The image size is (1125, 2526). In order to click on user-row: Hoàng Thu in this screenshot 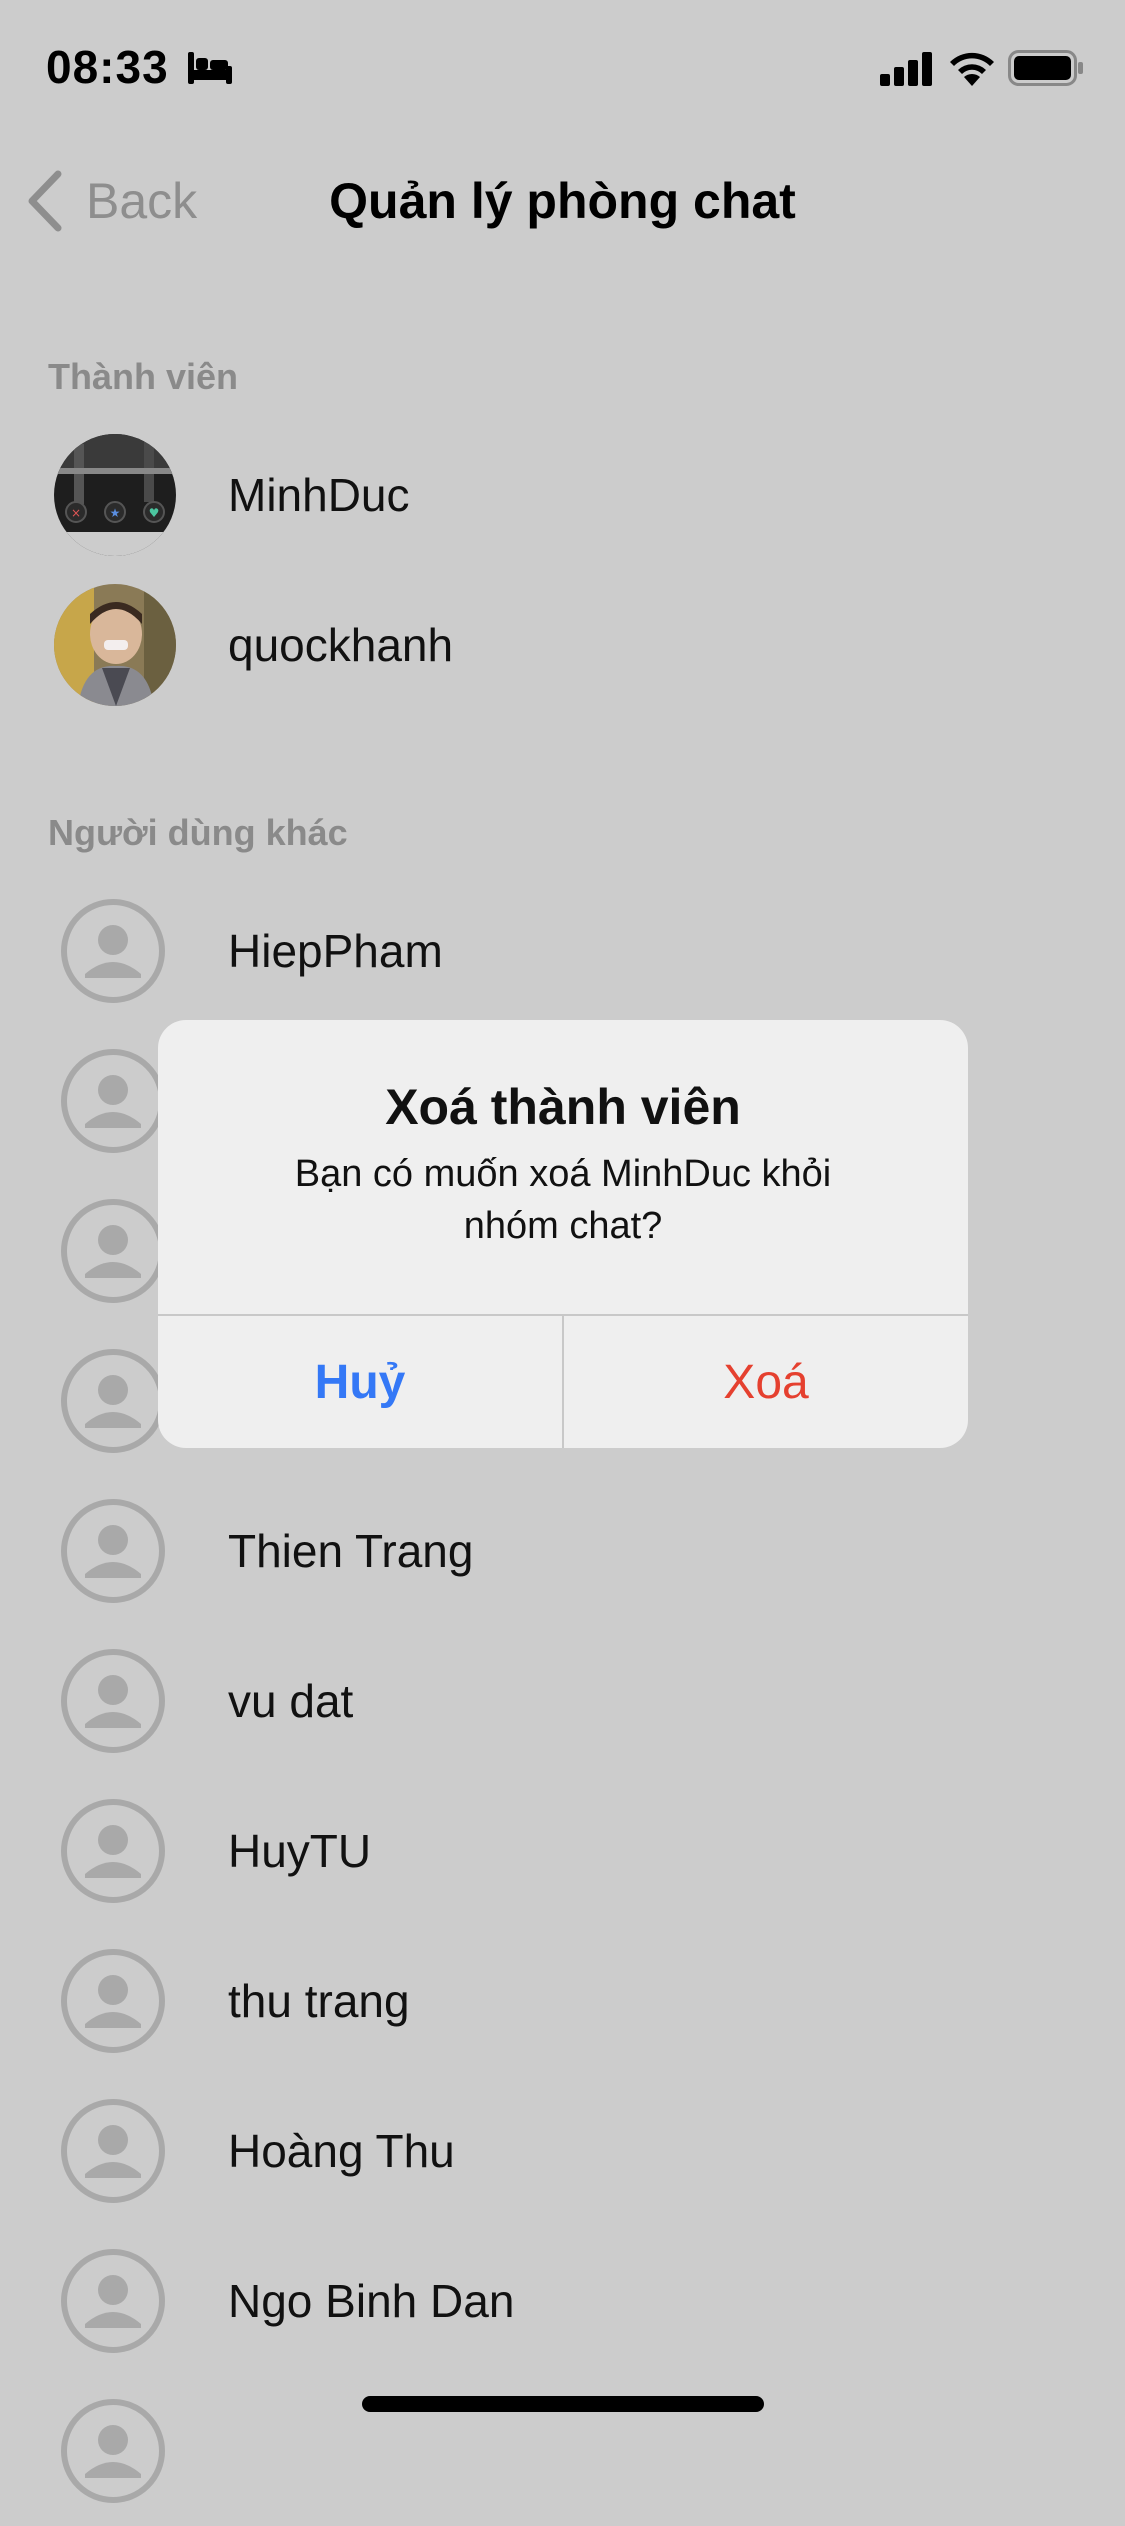, I will do `click(562, 2151)`.